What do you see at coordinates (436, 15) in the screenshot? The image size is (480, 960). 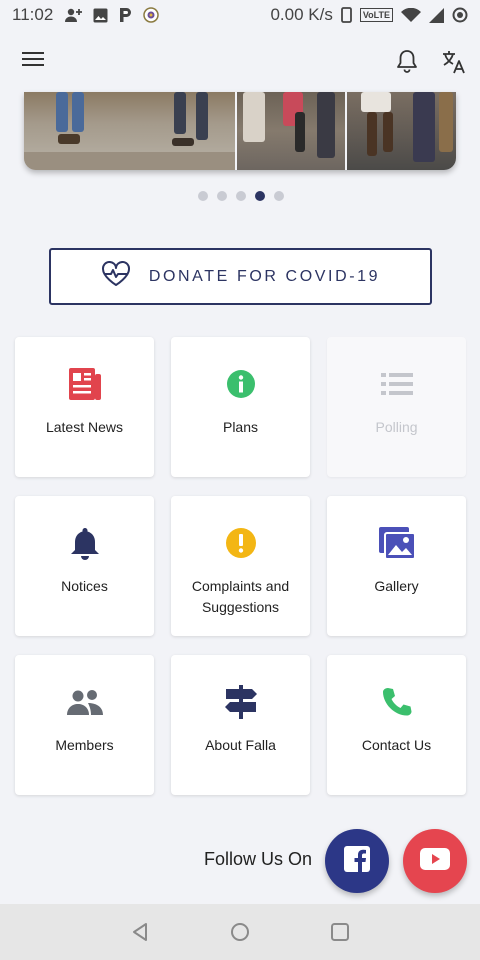 I see `signal-icon` at bounding box center [436, 15].